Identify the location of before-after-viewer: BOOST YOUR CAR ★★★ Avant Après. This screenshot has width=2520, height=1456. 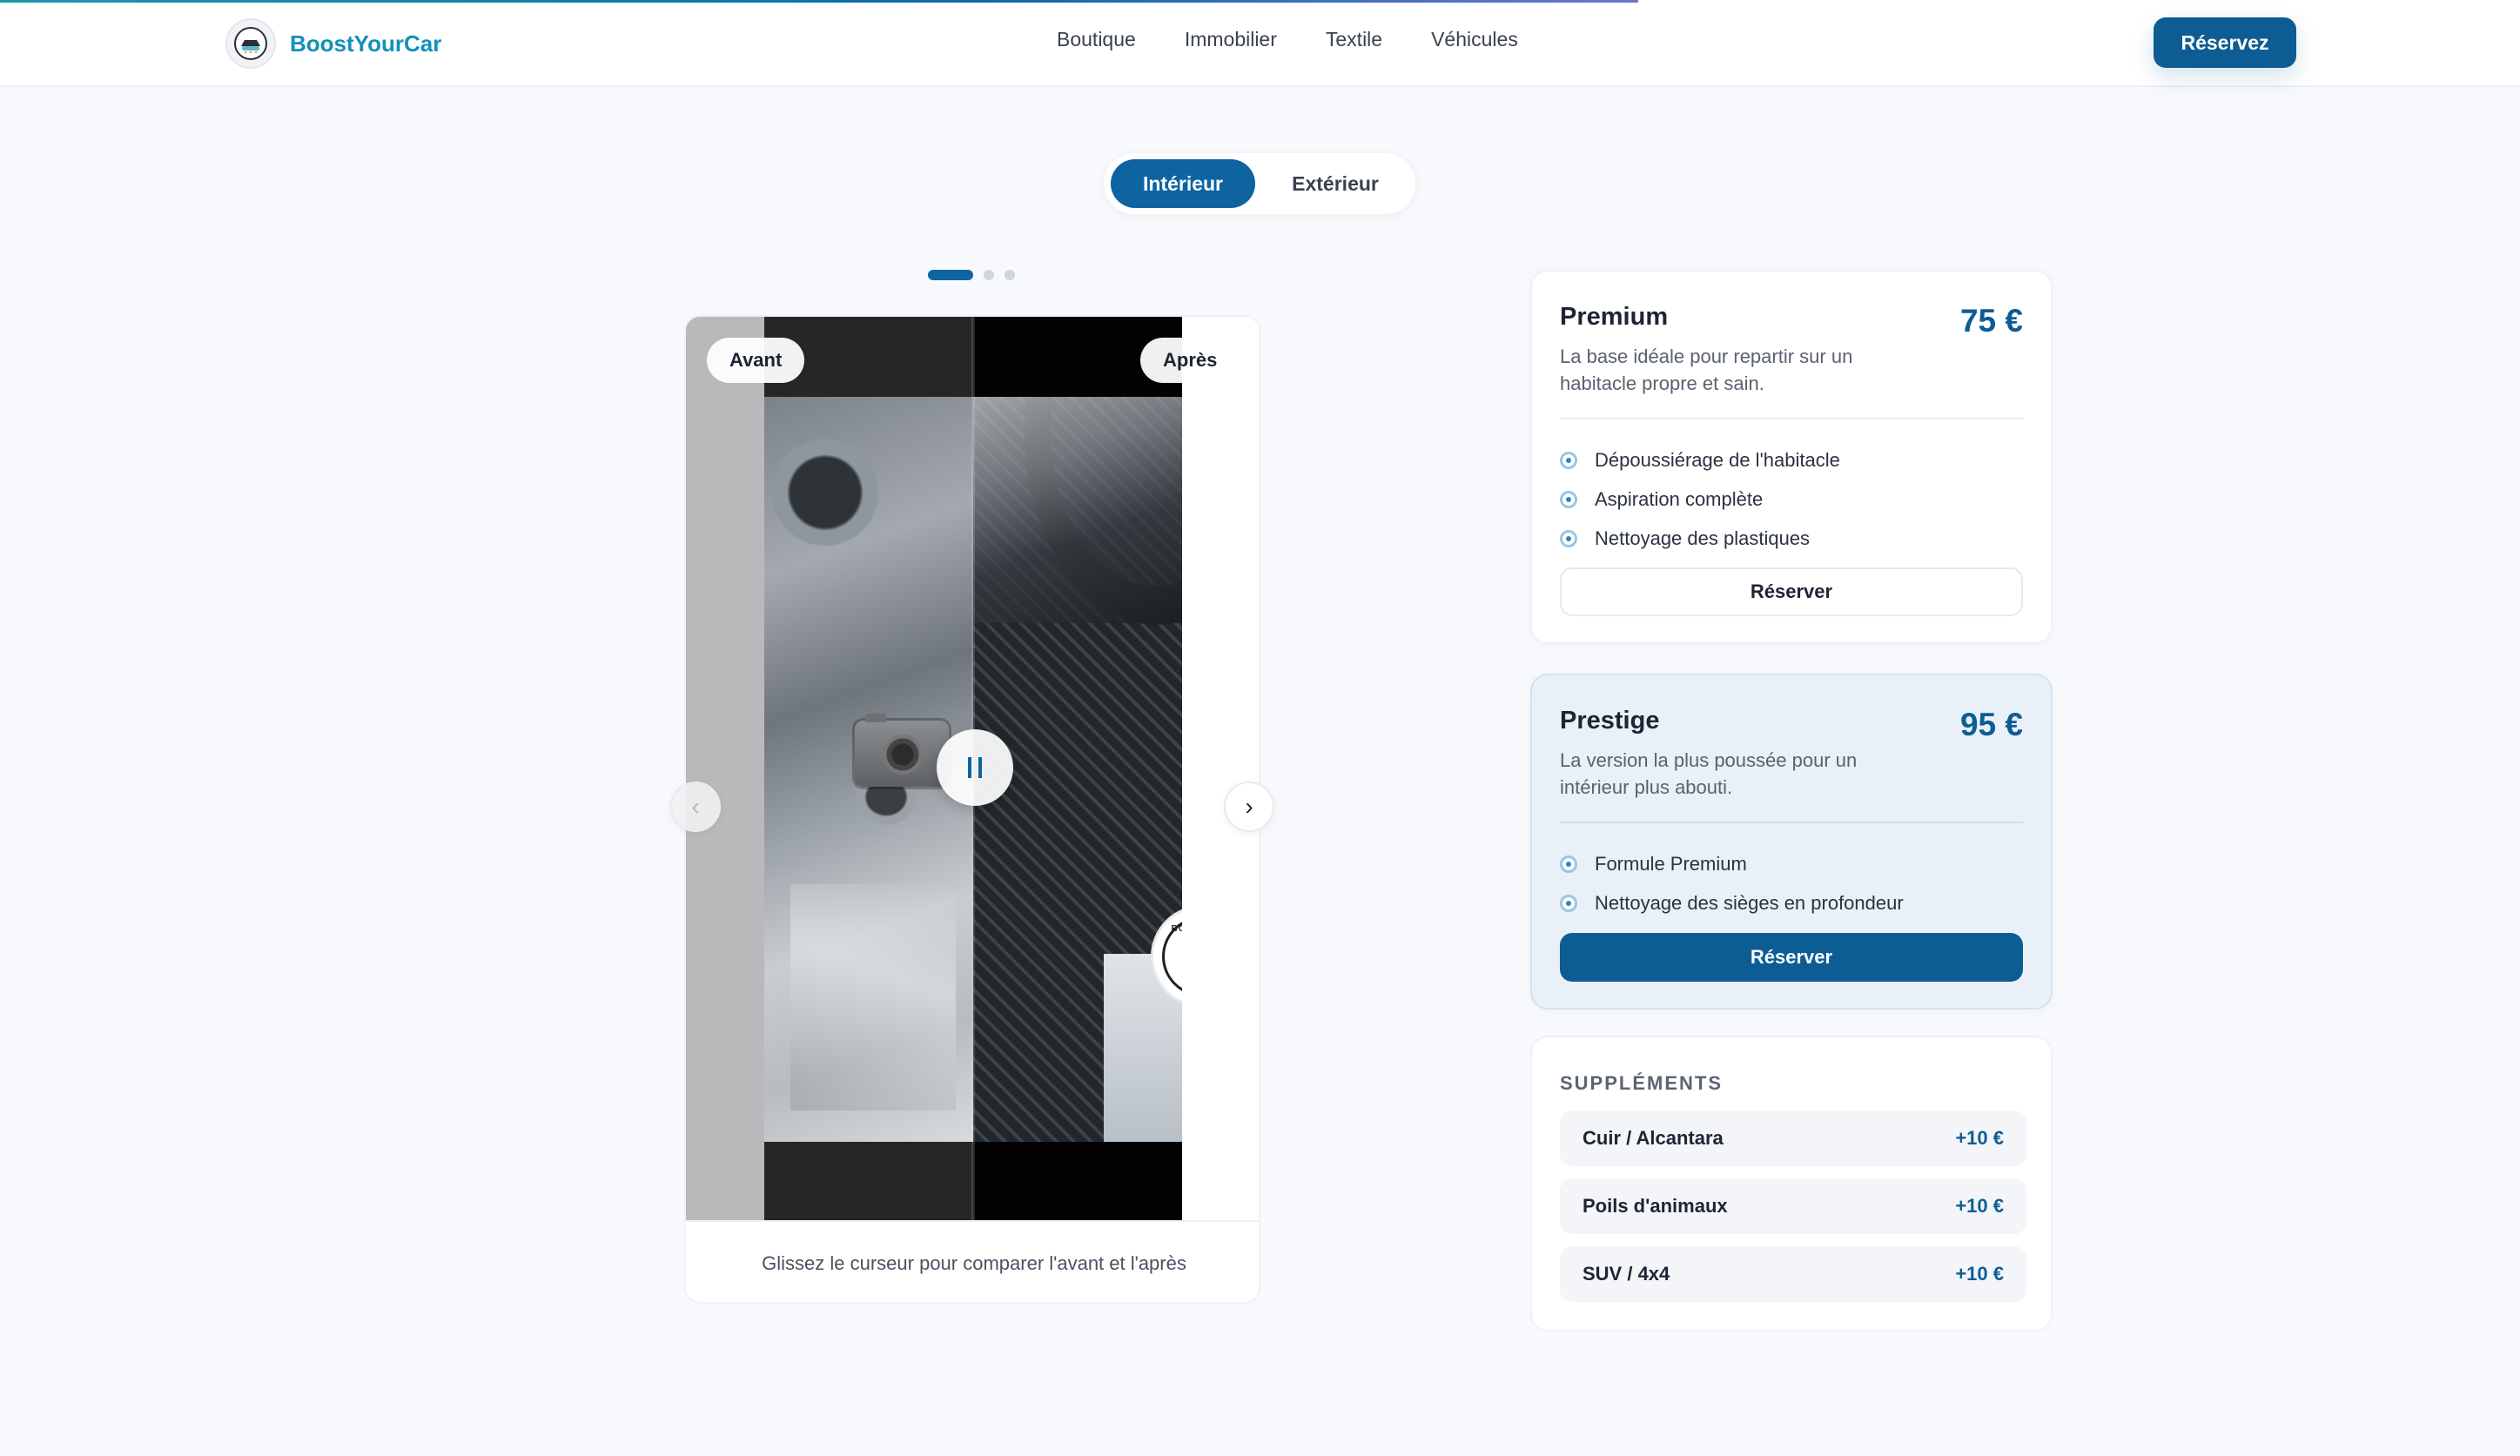
(972, 768).